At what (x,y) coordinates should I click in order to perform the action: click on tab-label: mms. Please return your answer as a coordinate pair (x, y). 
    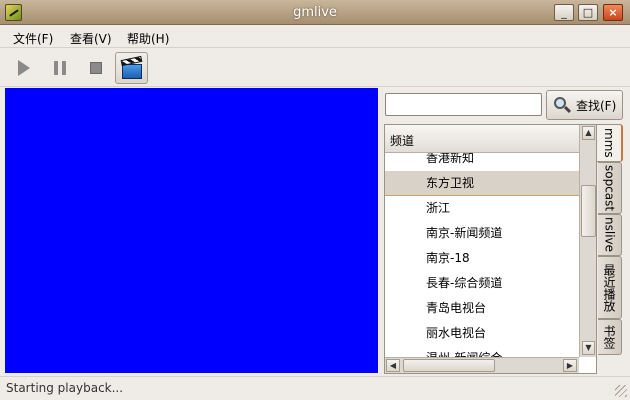
    Looking at the image, I should click on (609, 143).